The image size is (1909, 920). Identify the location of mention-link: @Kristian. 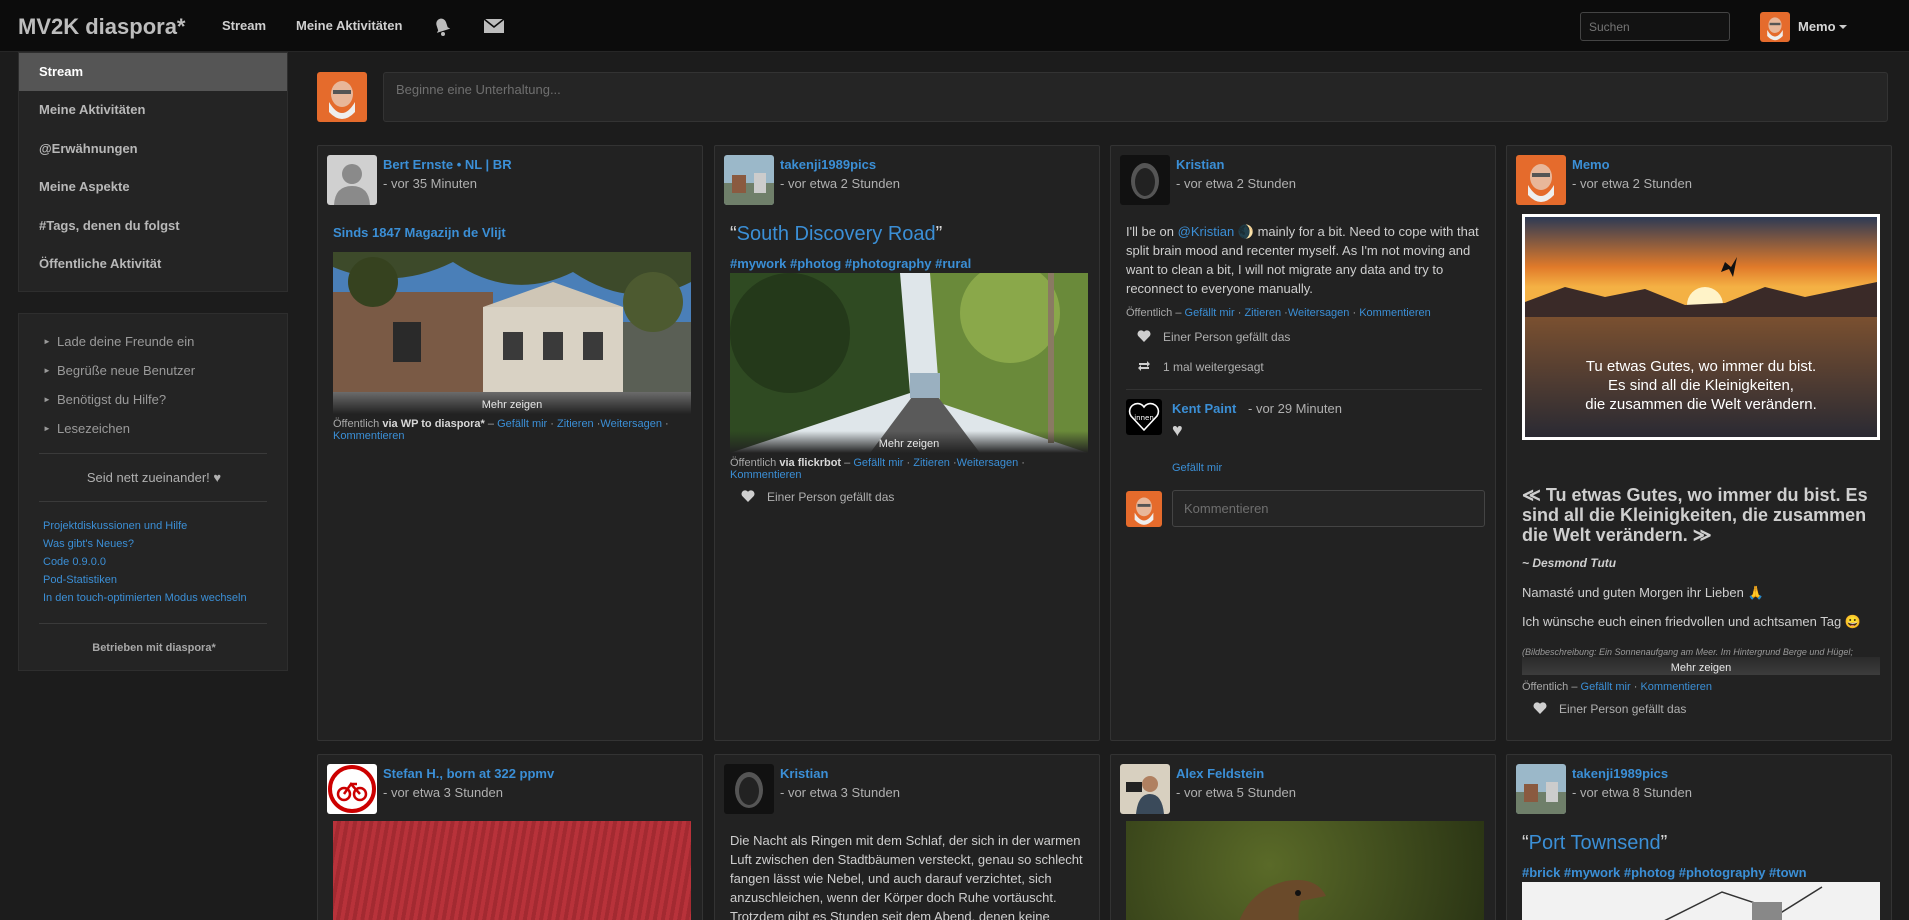
(1206, 231).